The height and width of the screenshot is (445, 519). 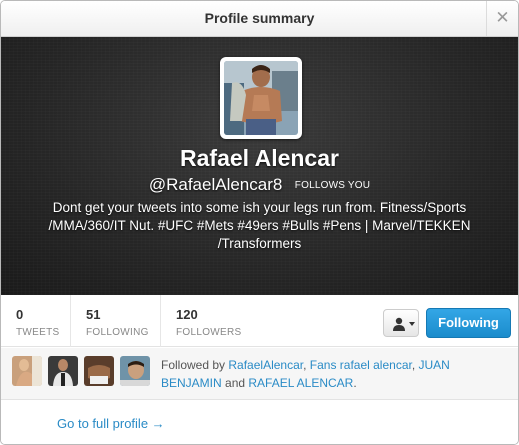 What do you see at coordinates (20, 314) in the screenshot?
I see `tweets-count: 0` at bounding box center [20, 314].